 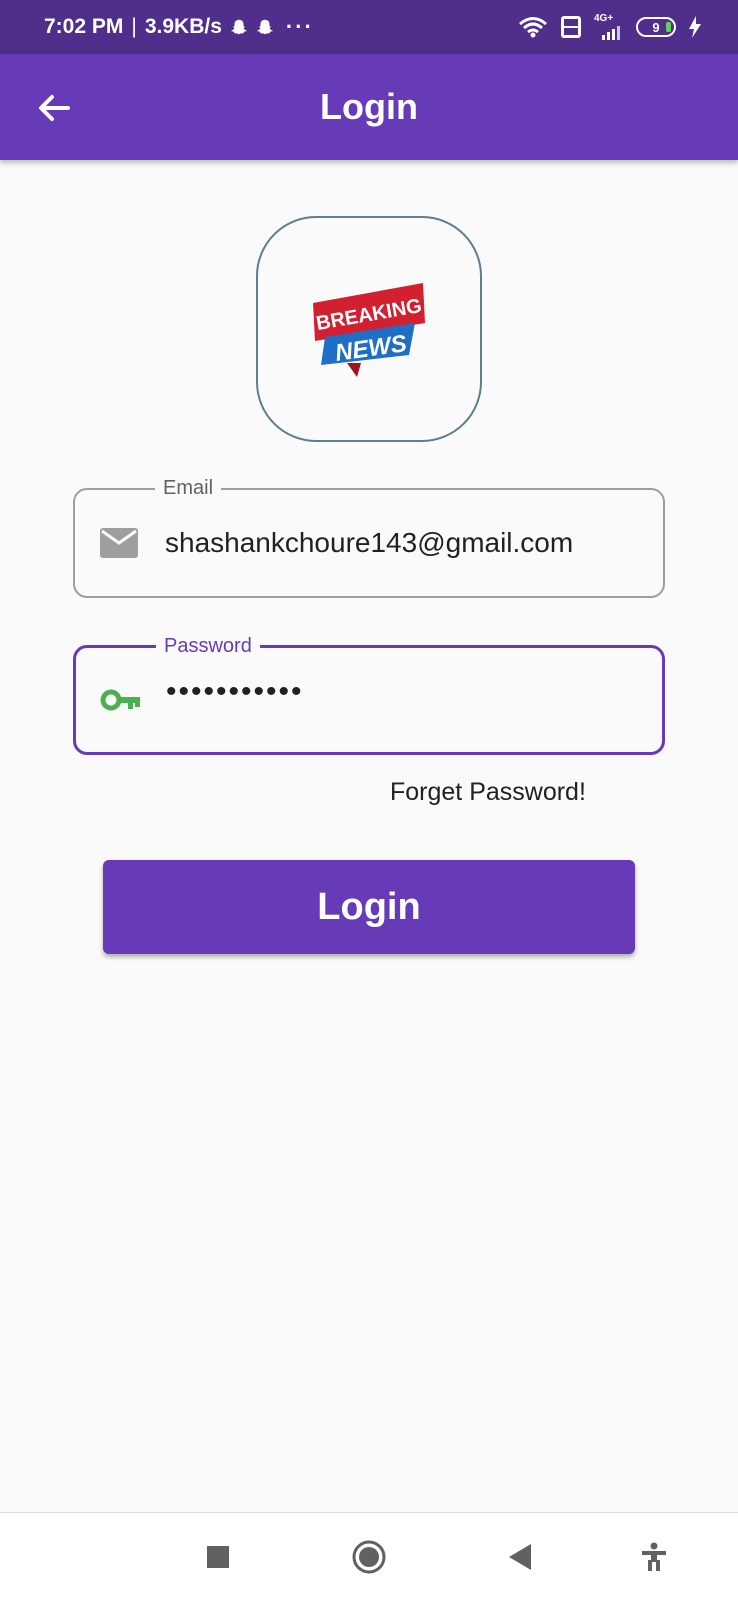 I want to click on status-network-speed: 3.9KB/s, so click(x=183, y=26).